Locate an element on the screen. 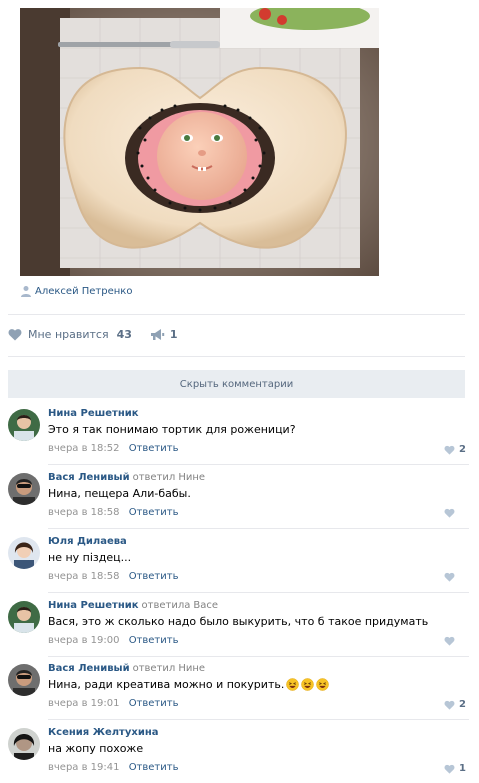 This screenshot has height=783, width=479. comment-date: вчера в 19:00 is located at coordinates (84, 640).